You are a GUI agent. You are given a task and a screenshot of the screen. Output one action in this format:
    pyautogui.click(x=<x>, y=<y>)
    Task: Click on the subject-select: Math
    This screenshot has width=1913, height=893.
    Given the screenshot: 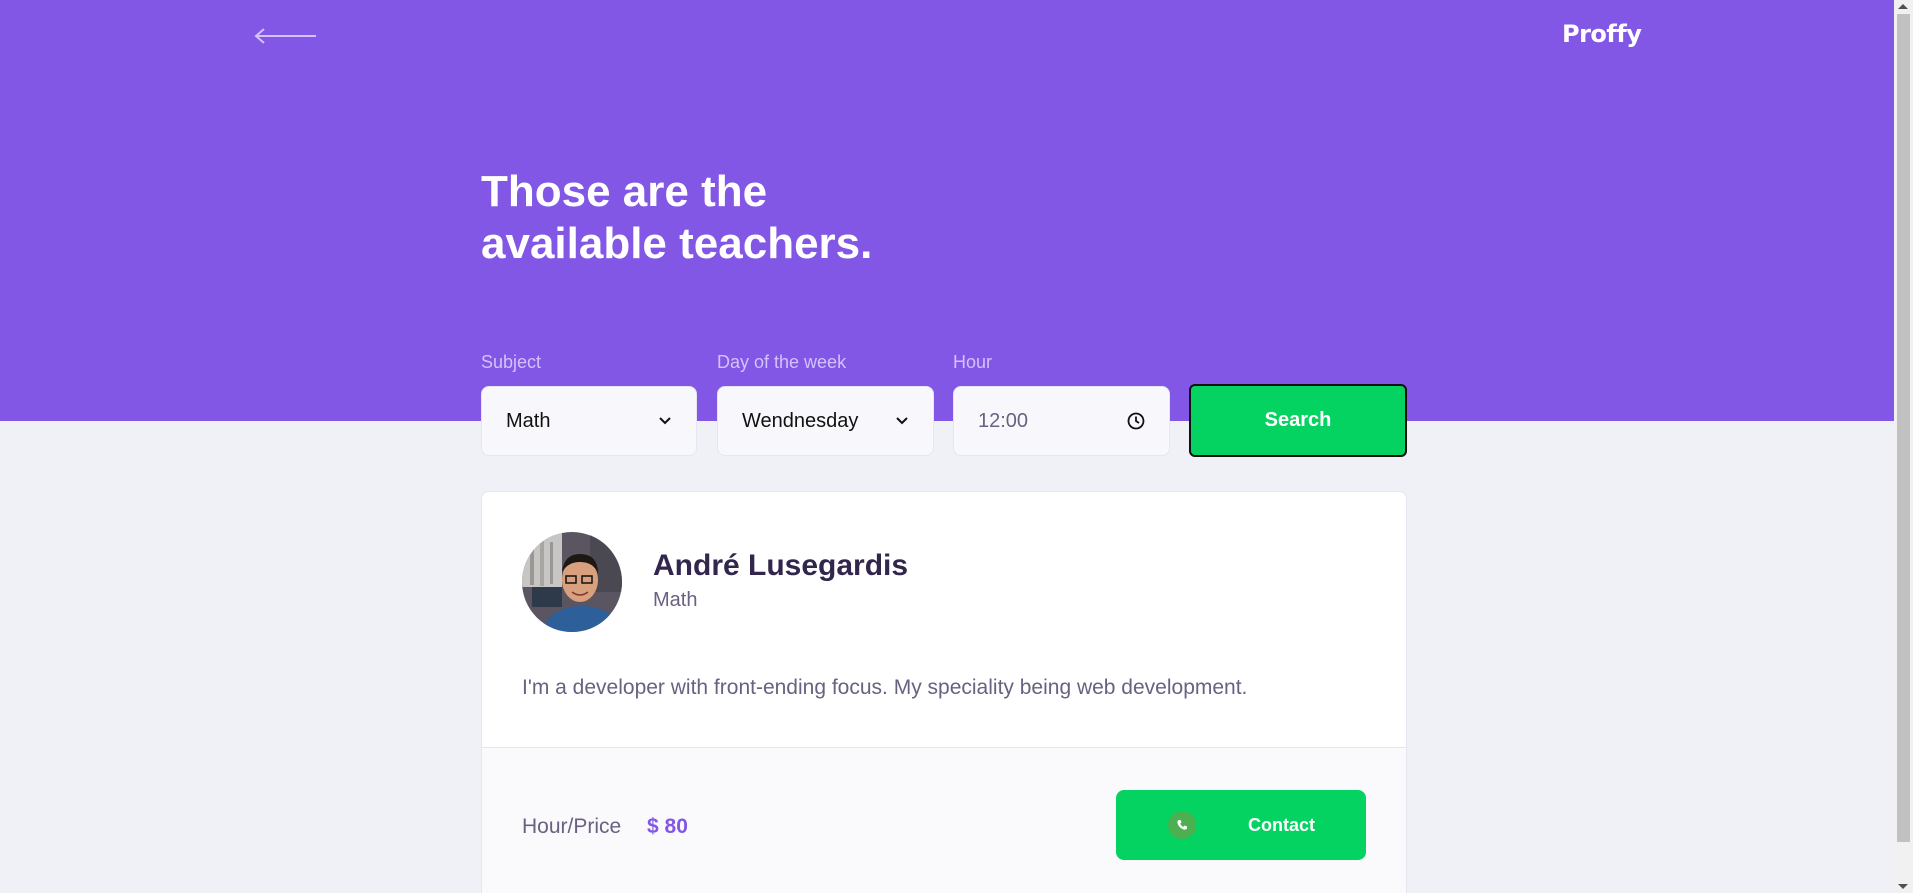 What is the action you would take?
    pyautogui.click(x=589, y=421)
    